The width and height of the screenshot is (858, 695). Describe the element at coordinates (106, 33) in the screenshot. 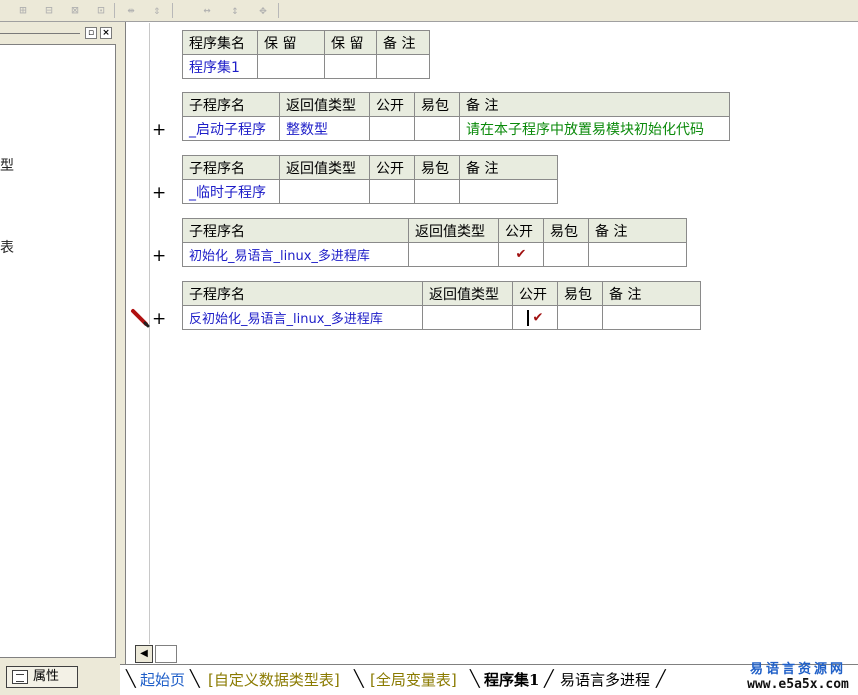

I see `panel-close-button: ×` at that location.